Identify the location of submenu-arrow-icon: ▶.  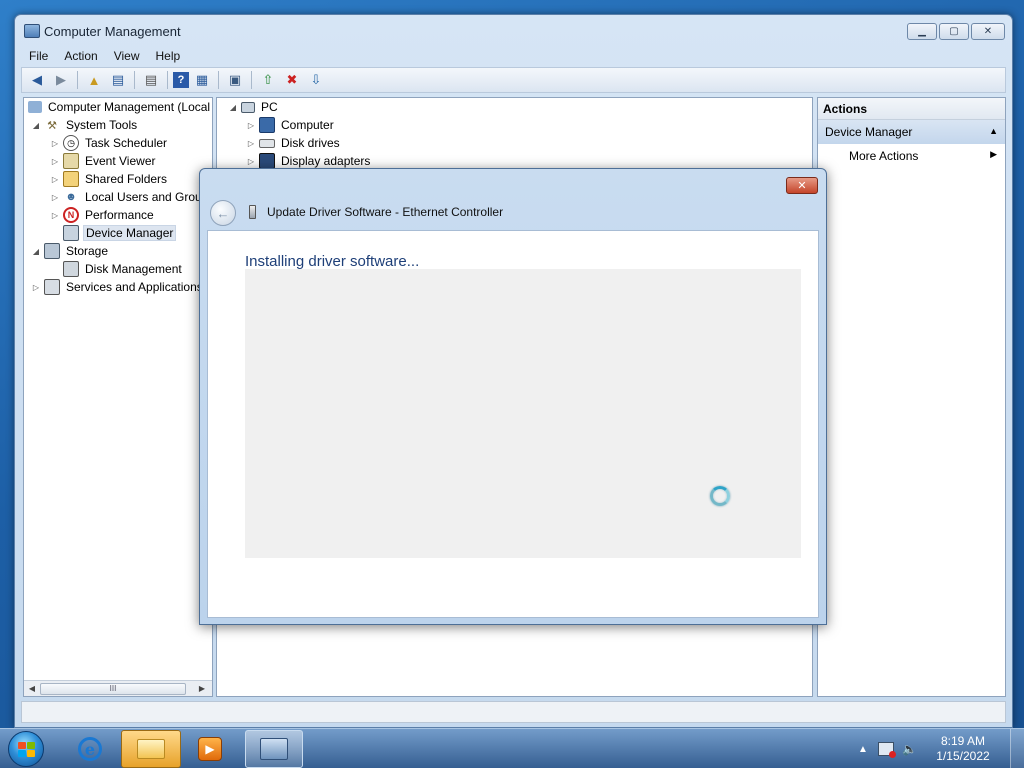
(993, 154).